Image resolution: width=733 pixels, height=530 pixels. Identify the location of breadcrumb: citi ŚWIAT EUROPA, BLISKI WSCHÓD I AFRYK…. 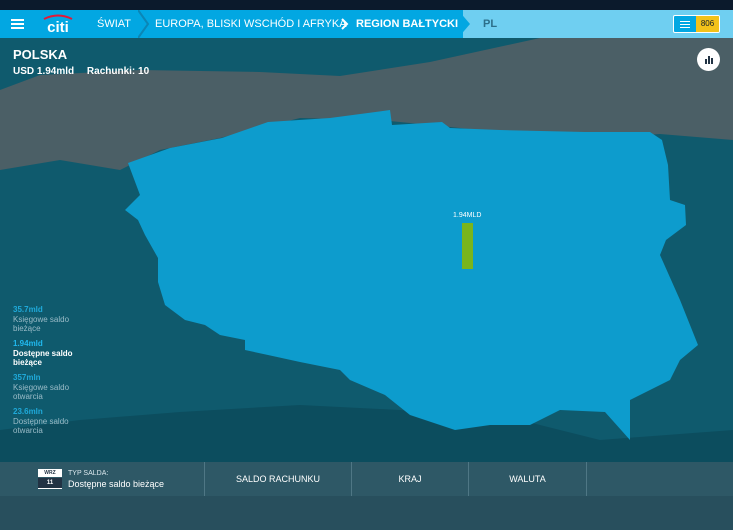
(366, 24).